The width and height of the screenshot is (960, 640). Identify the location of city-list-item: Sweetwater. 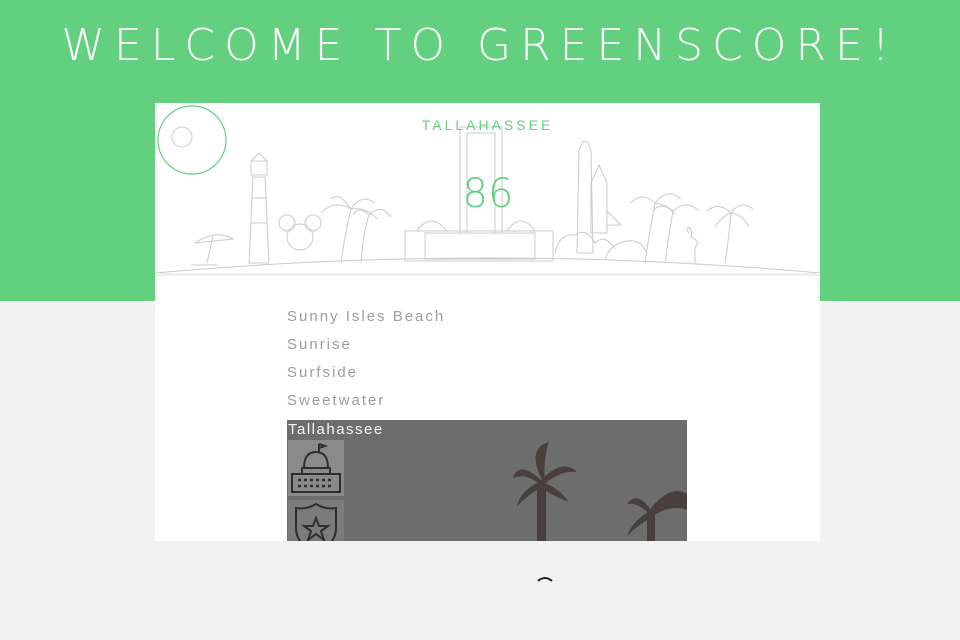
(366, 401).